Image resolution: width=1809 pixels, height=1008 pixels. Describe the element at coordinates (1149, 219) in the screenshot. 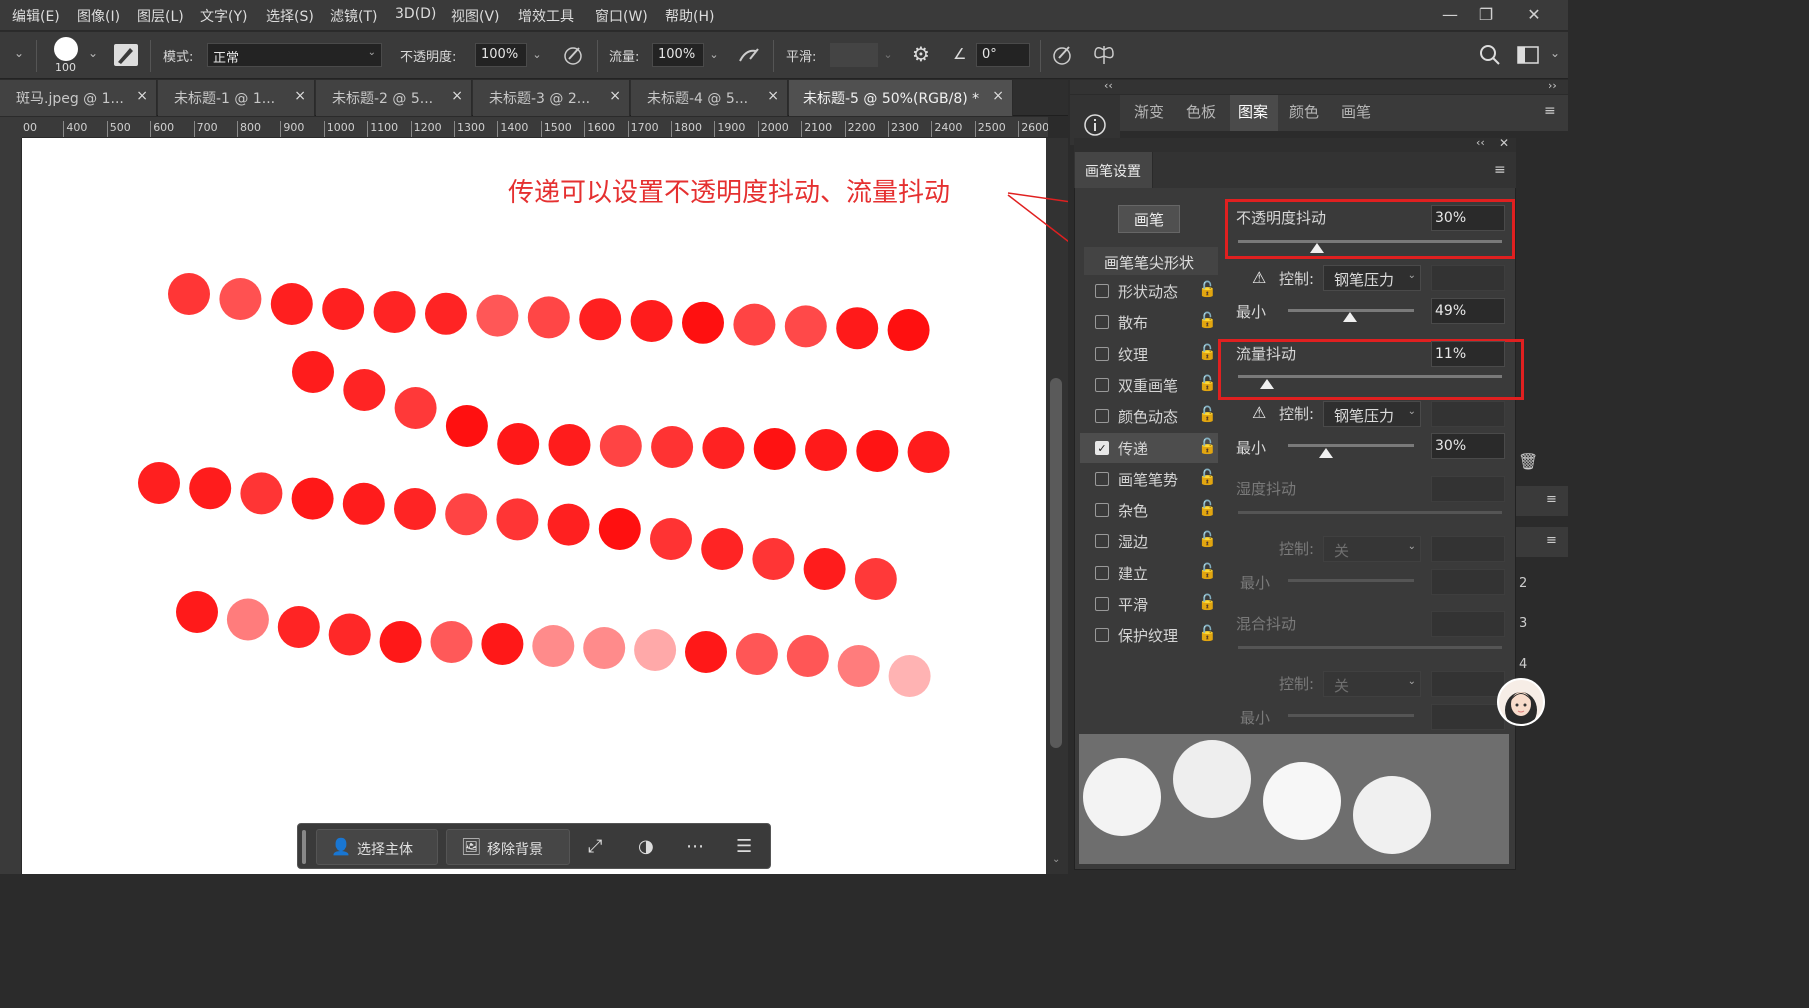

I see `brushes-button: 画笔` at that location.